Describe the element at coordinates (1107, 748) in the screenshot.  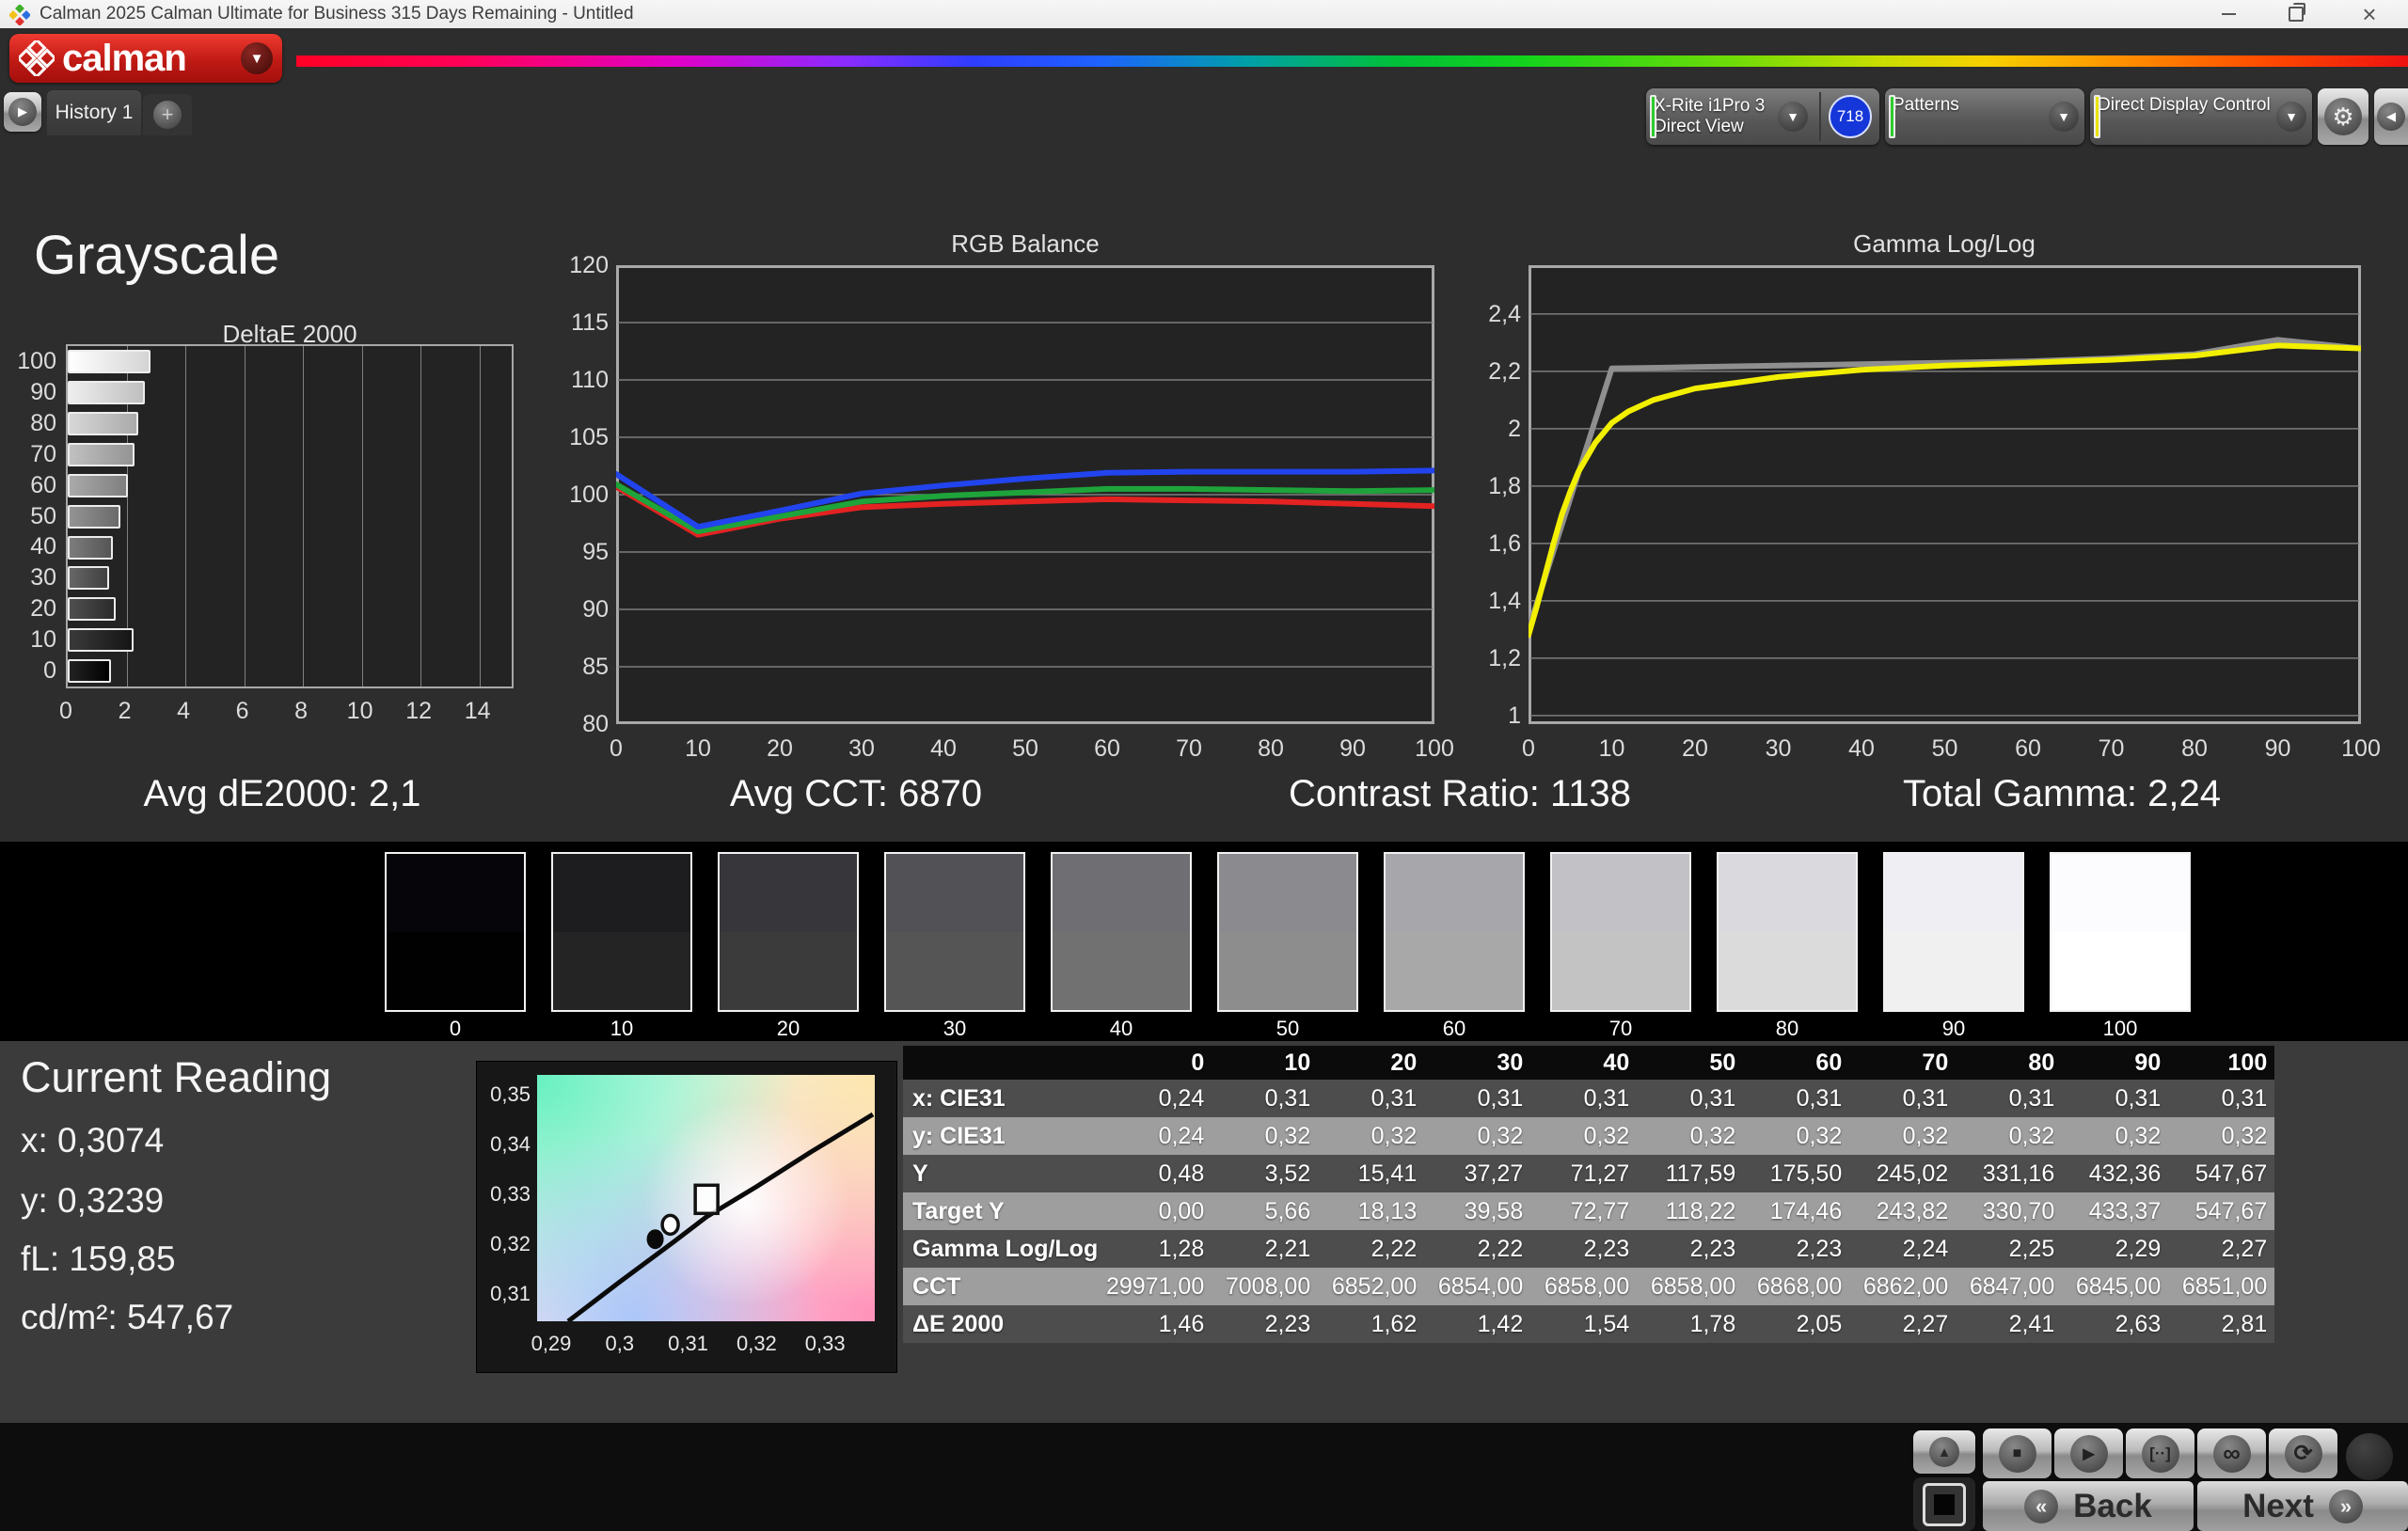
I see `x-tick: 60` at that location.